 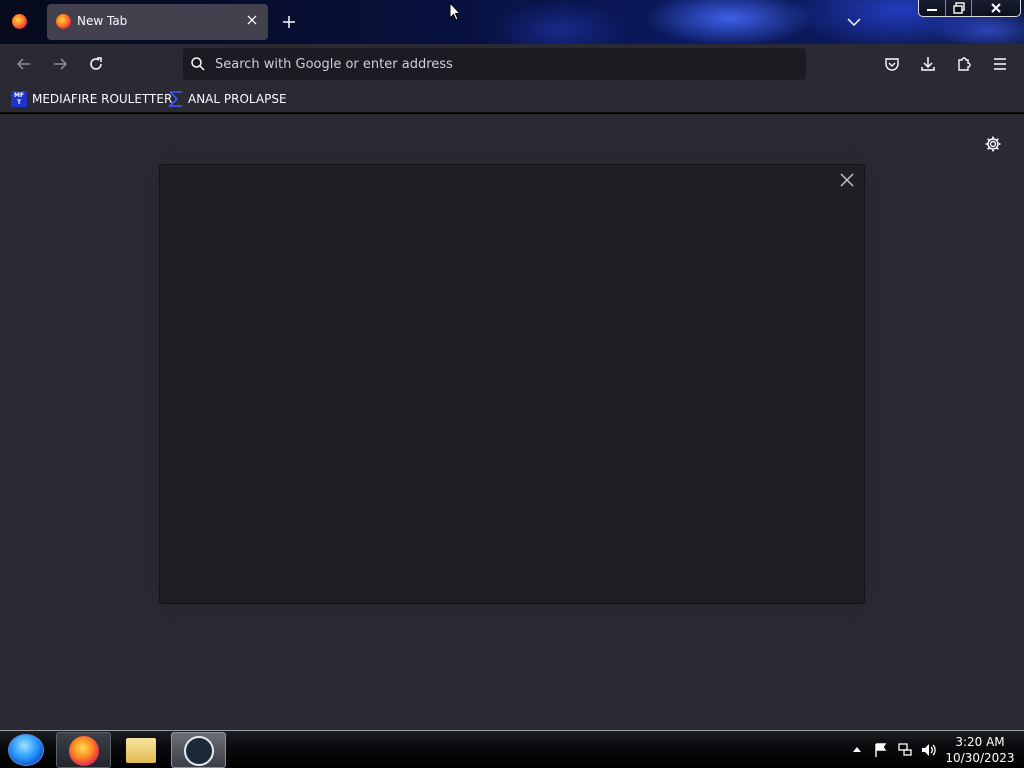 What do you see at coordinates (455, 11) in the screenshot?
I see `mouse-cursor-icon` at bounding box center [455, 11].